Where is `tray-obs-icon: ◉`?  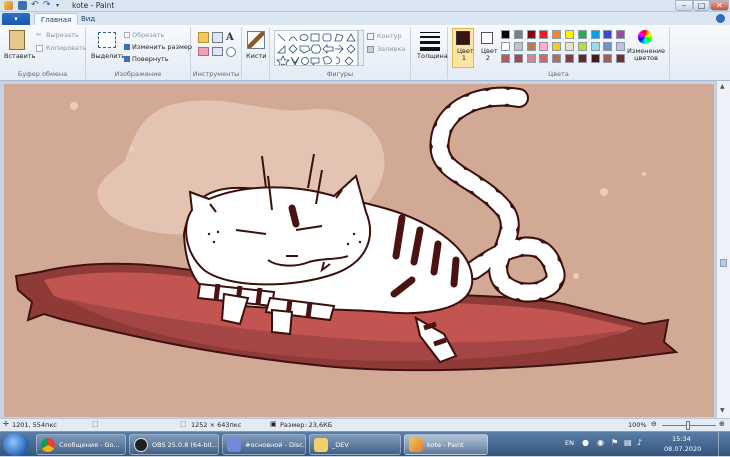
tray-obs-icon: ◉ is located at coordinates (600, 442).